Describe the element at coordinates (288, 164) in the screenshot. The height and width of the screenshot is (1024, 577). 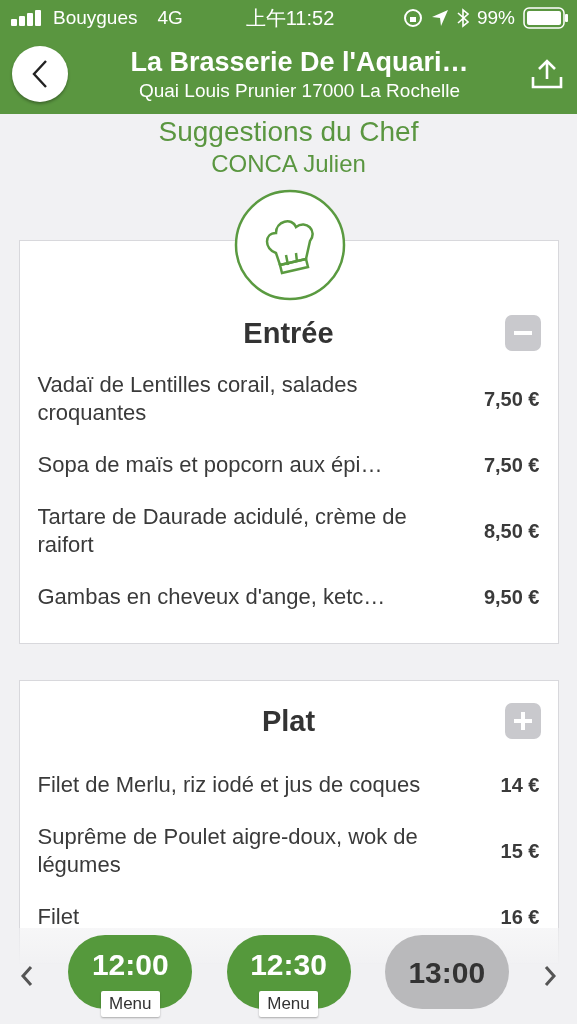
I see `chef-name: CONCA Julien` at that location.